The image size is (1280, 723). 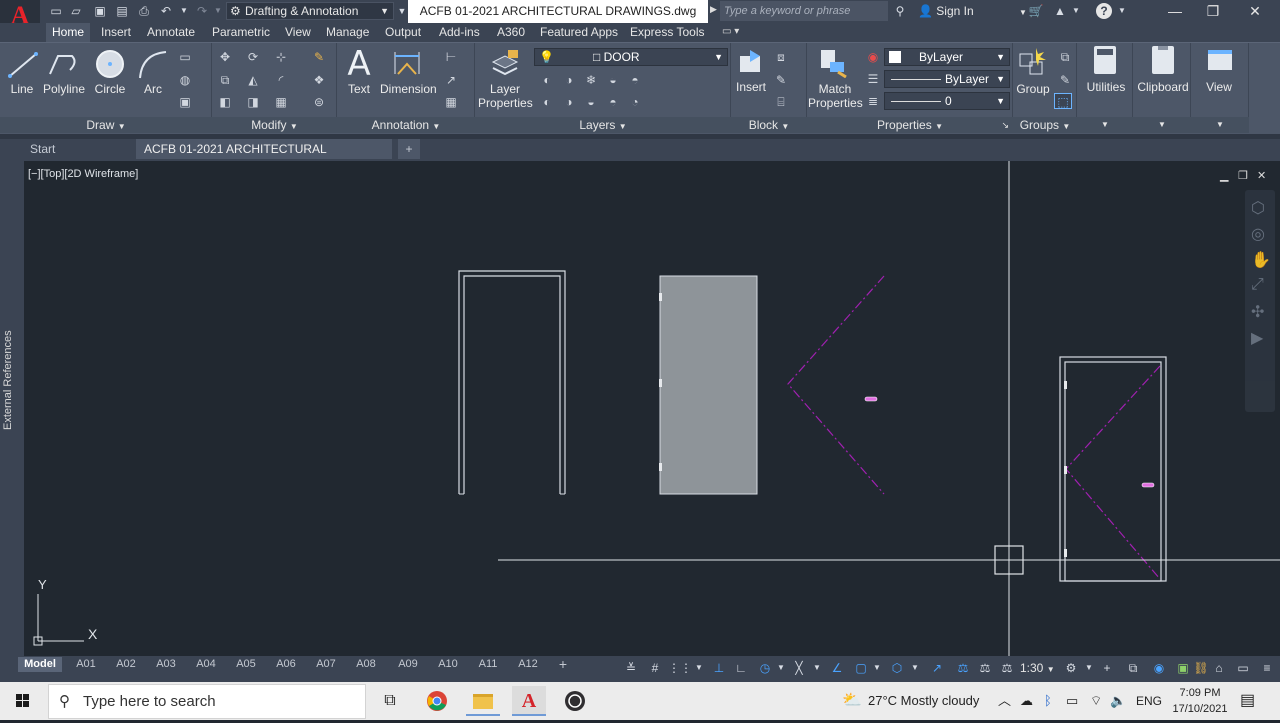 What do you see at coordinates (281, 57) in the screenshot?
I see `trim-icon: ⊹` at bounding box center [281, 57].